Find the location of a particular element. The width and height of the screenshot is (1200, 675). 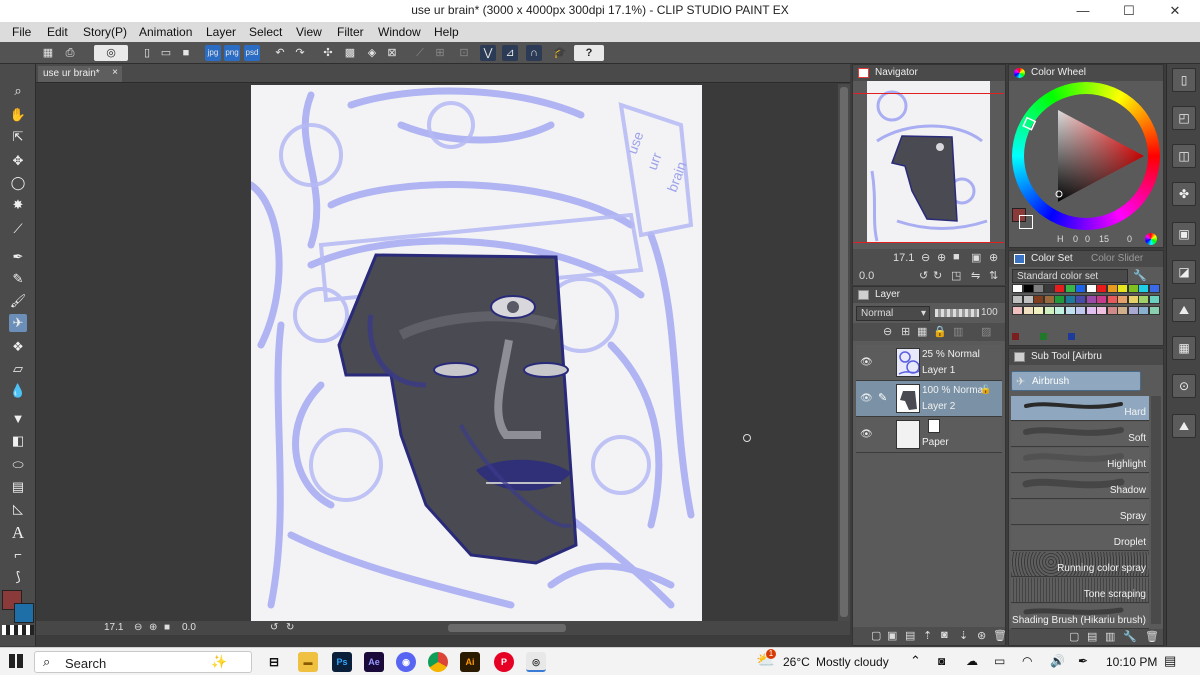

snap-special-ruler-icon: ⋁ is located at coordinates (488, 53).